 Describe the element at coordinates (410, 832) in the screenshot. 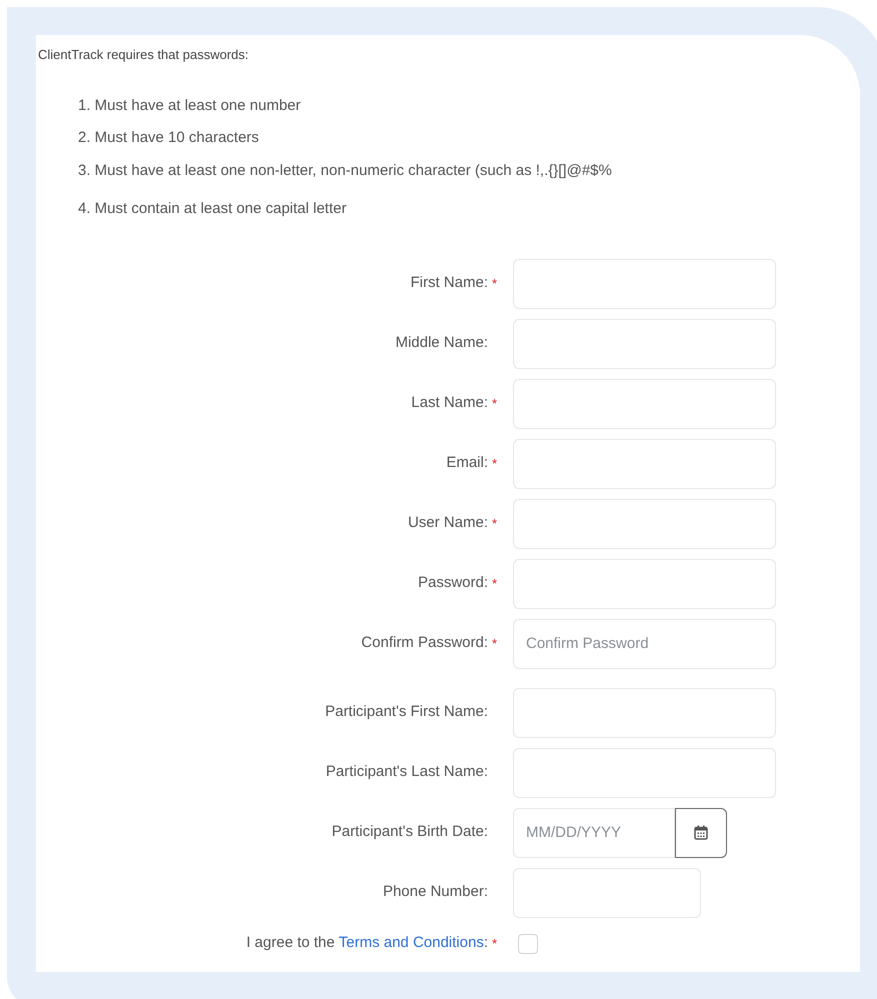

I see `field-label: Participant's Birth Date:` at that location.